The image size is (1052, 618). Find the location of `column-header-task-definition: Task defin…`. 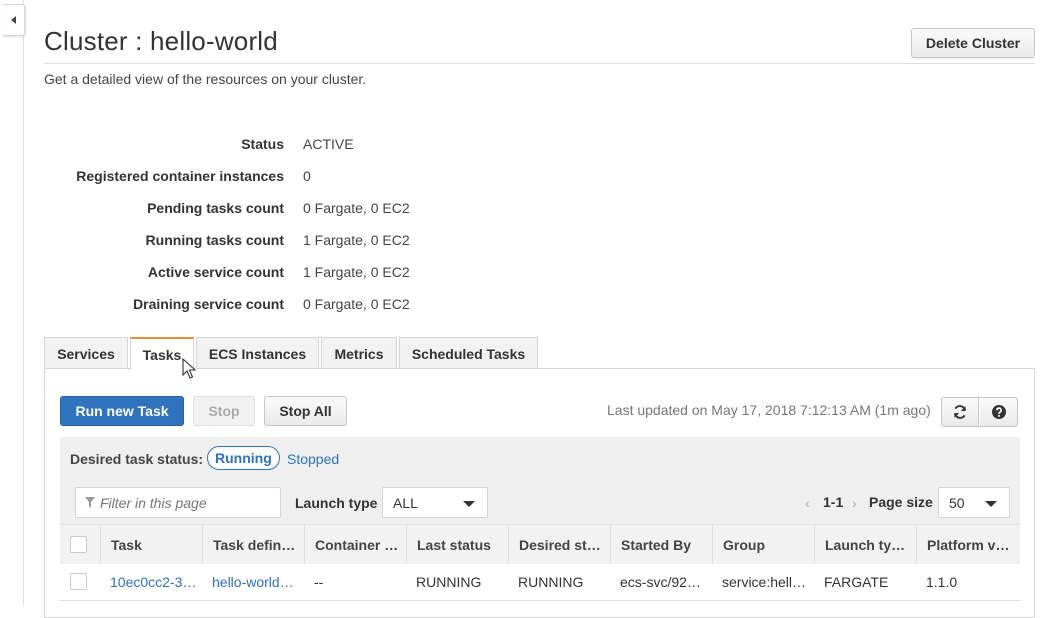

column-header-task-definition: Task defin… is located at coordinates (253, 545).